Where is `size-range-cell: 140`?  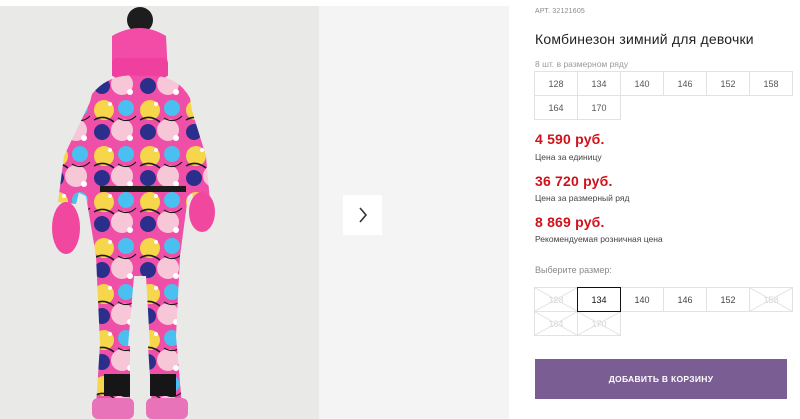 size-range-cell: 140 is located at coordinates (642, 83).